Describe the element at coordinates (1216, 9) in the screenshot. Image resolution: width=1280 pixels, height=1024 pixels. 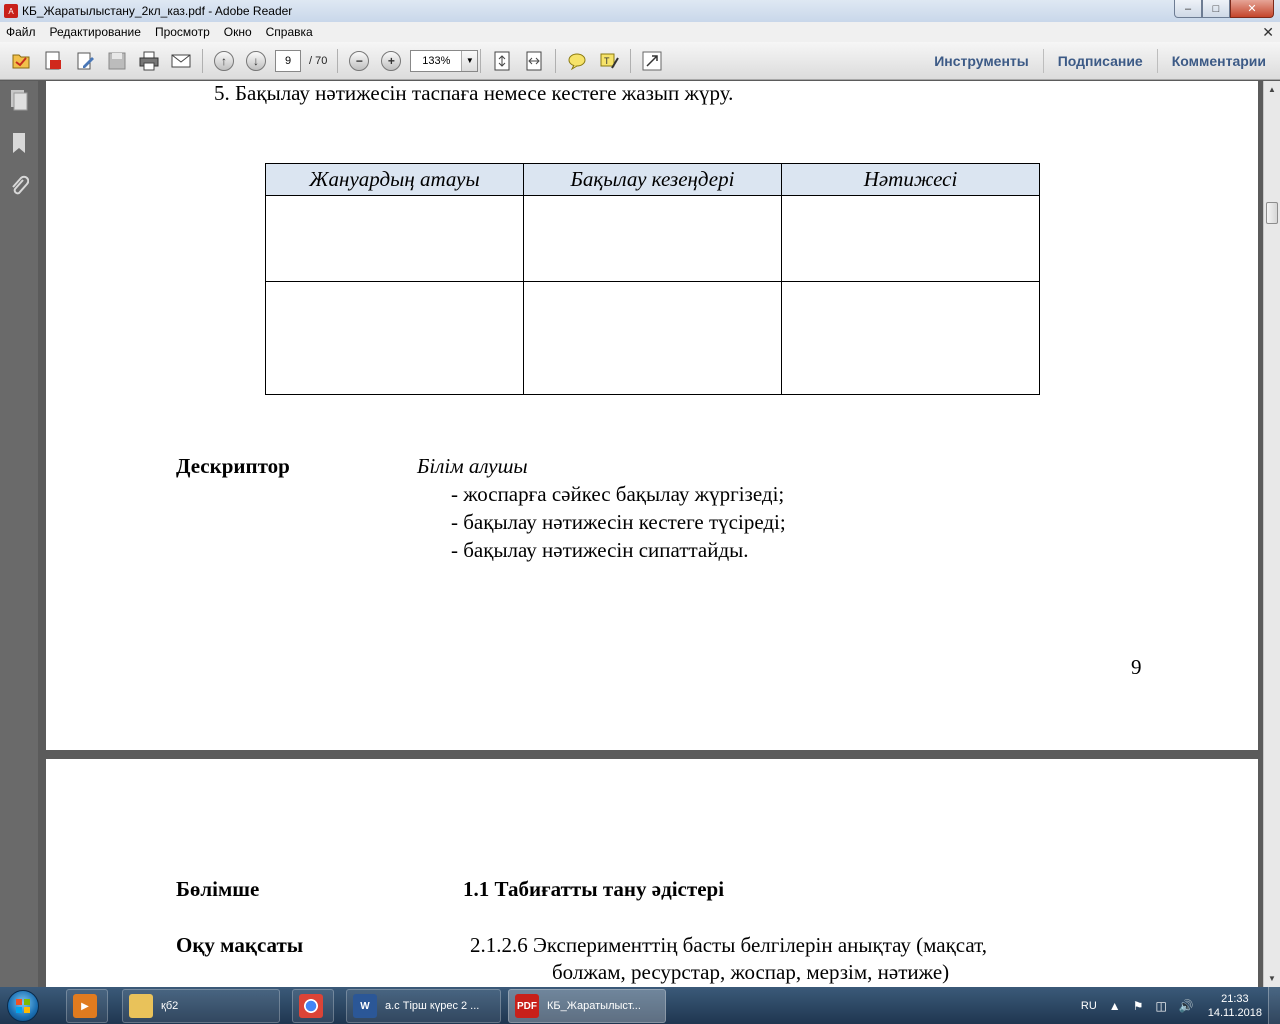
I see `maximize-button: □` at that location.